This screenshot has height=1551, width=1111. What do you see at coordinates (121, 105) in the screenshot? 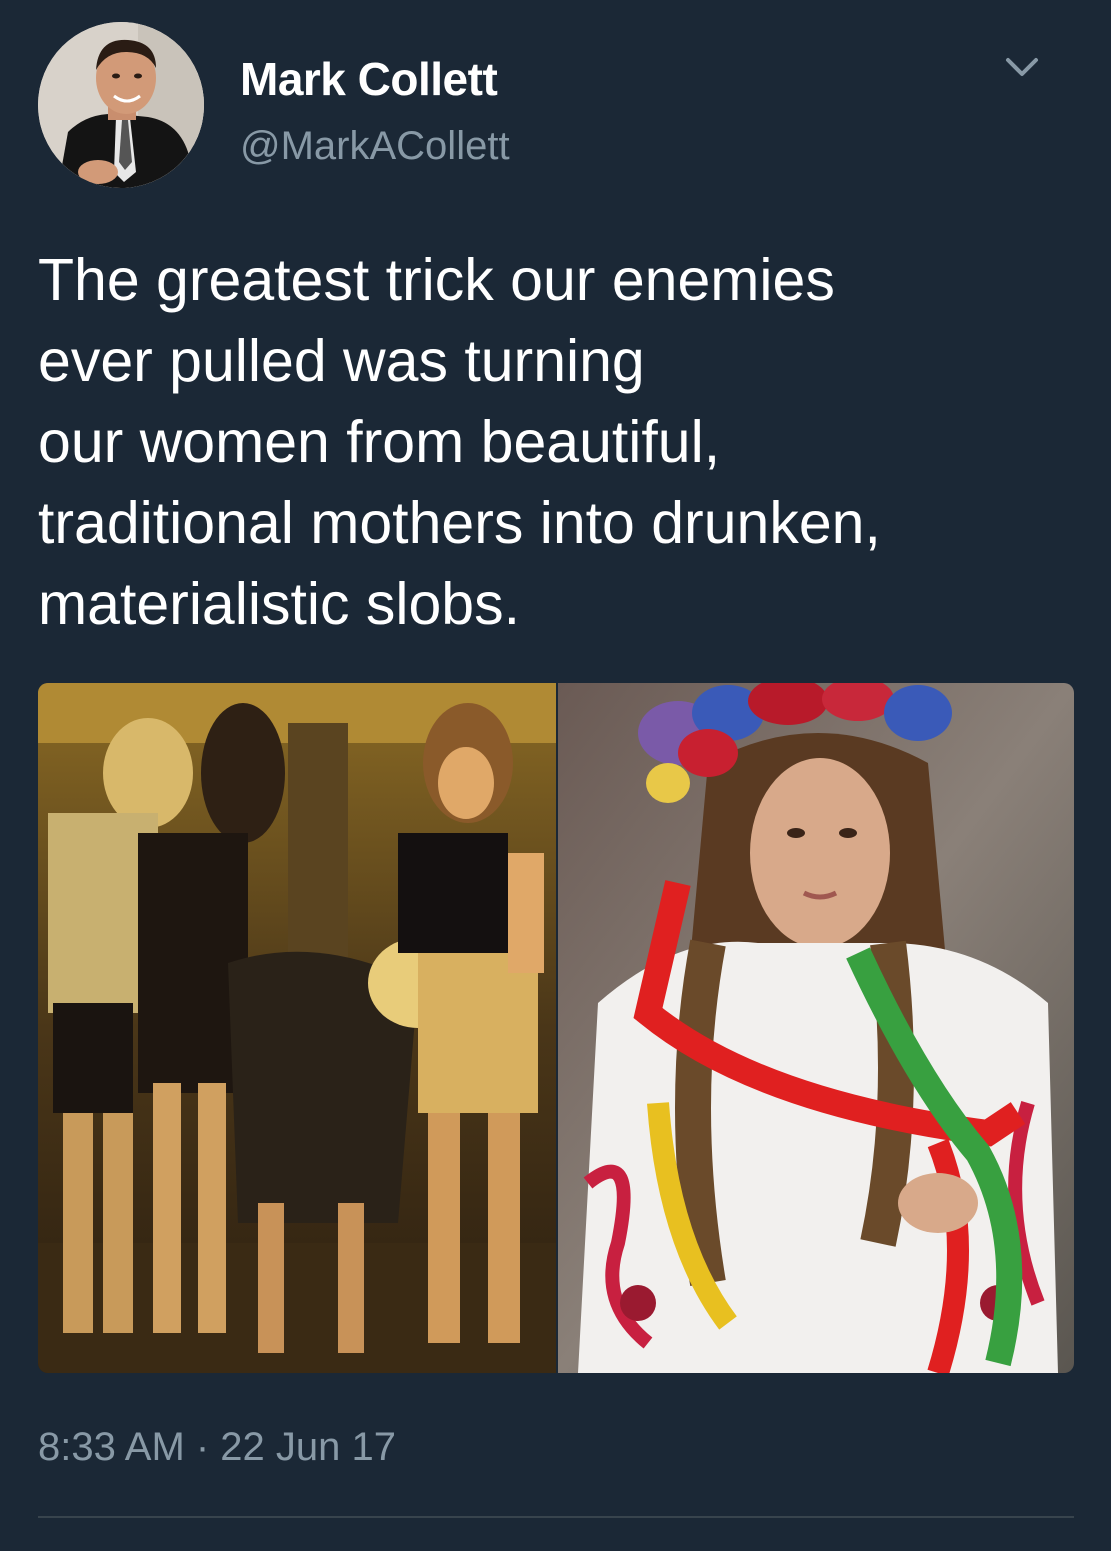
I see `avatar` at bounding box center [121, 105].